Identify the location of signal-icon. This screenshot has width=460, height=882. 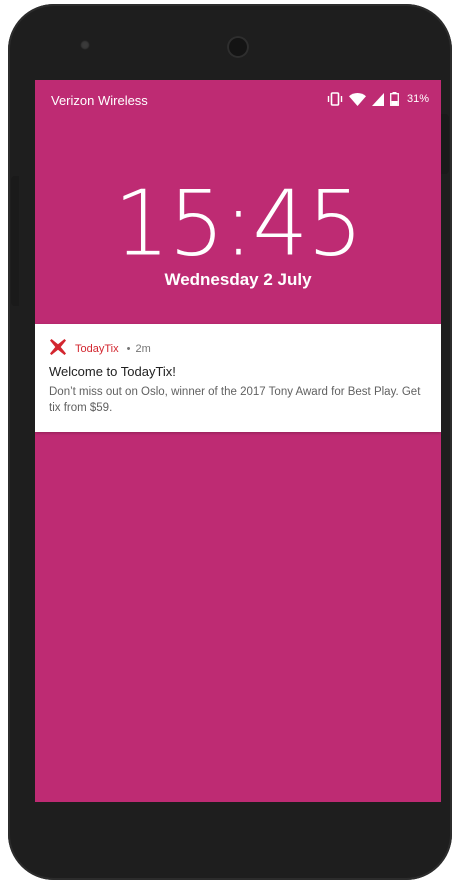
(377, 99).